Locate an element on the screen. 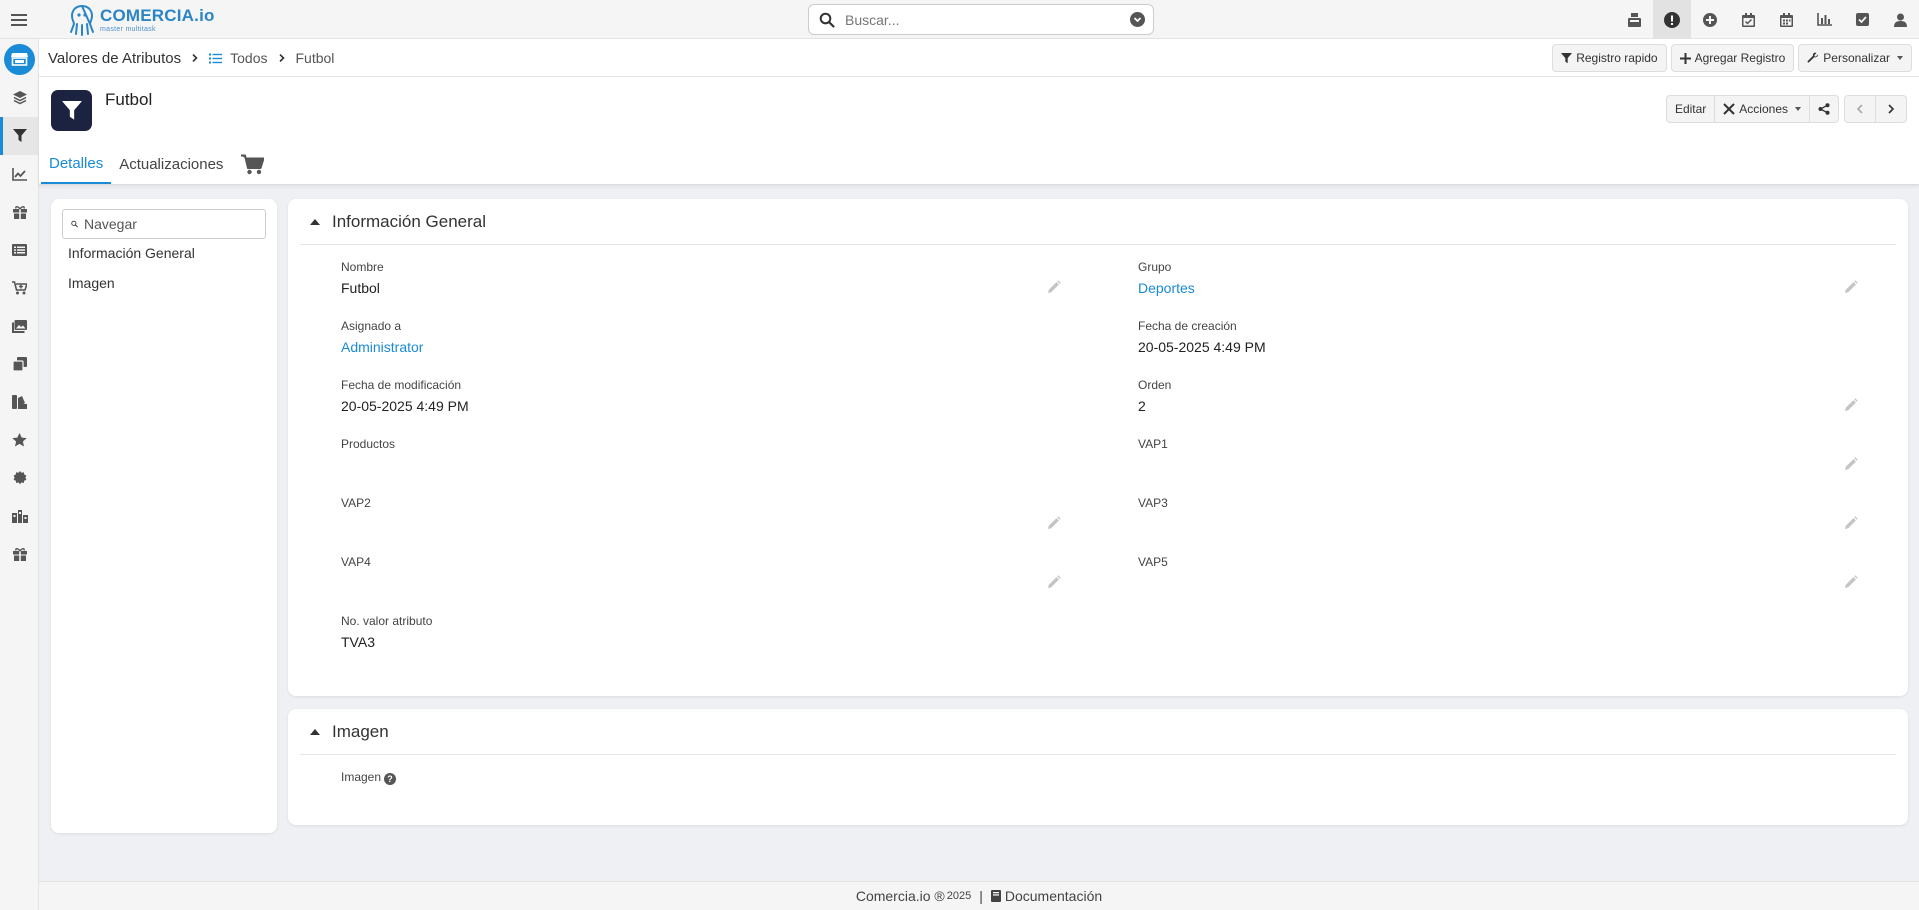 The width and height of the screenshot is (1919, 910). book-icon is located at coordinates (995, 896).